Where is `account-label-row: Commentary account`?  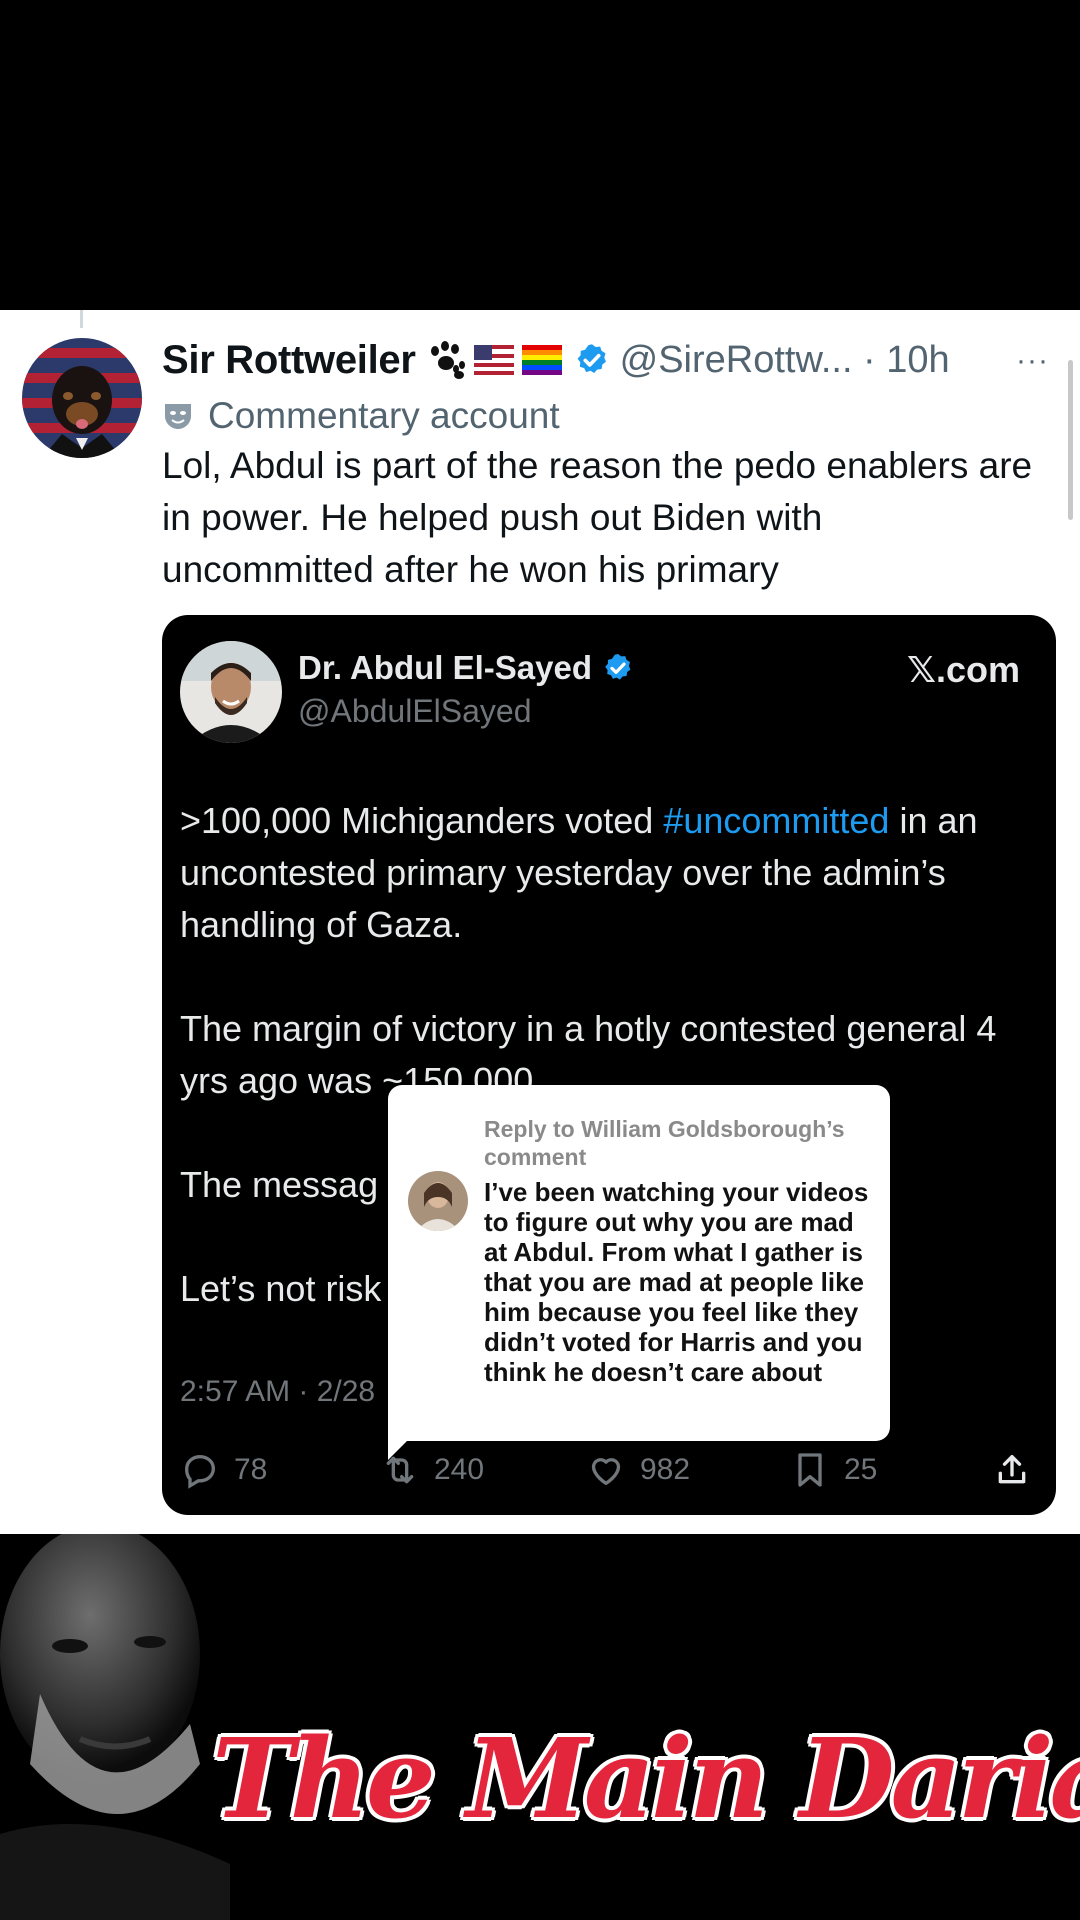 account-label-row: Commentary account is located at coordinates (361, 416).